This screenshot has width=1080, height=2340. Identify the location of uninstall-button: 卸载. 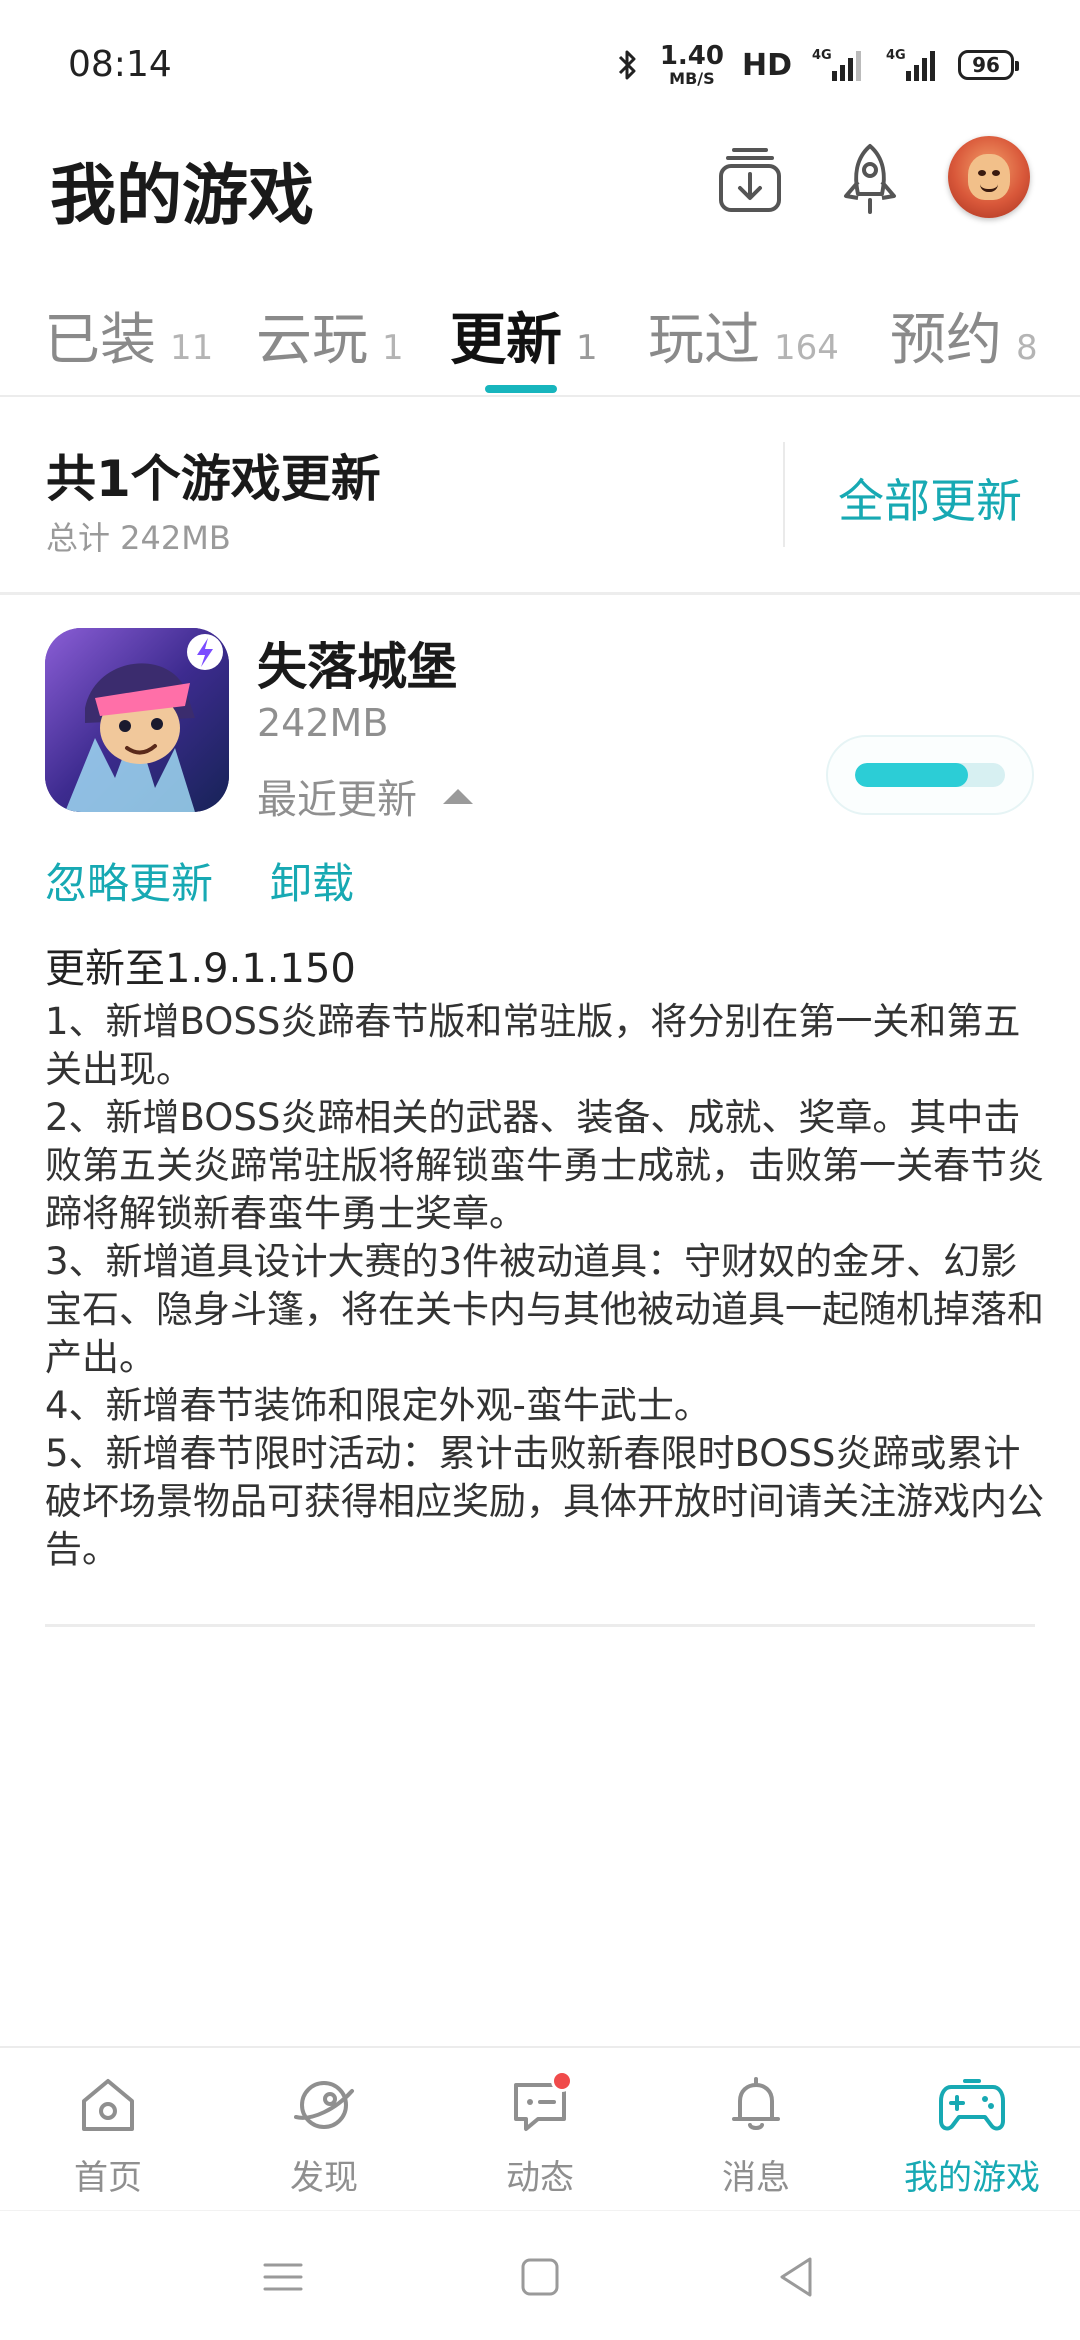
(312, 880).